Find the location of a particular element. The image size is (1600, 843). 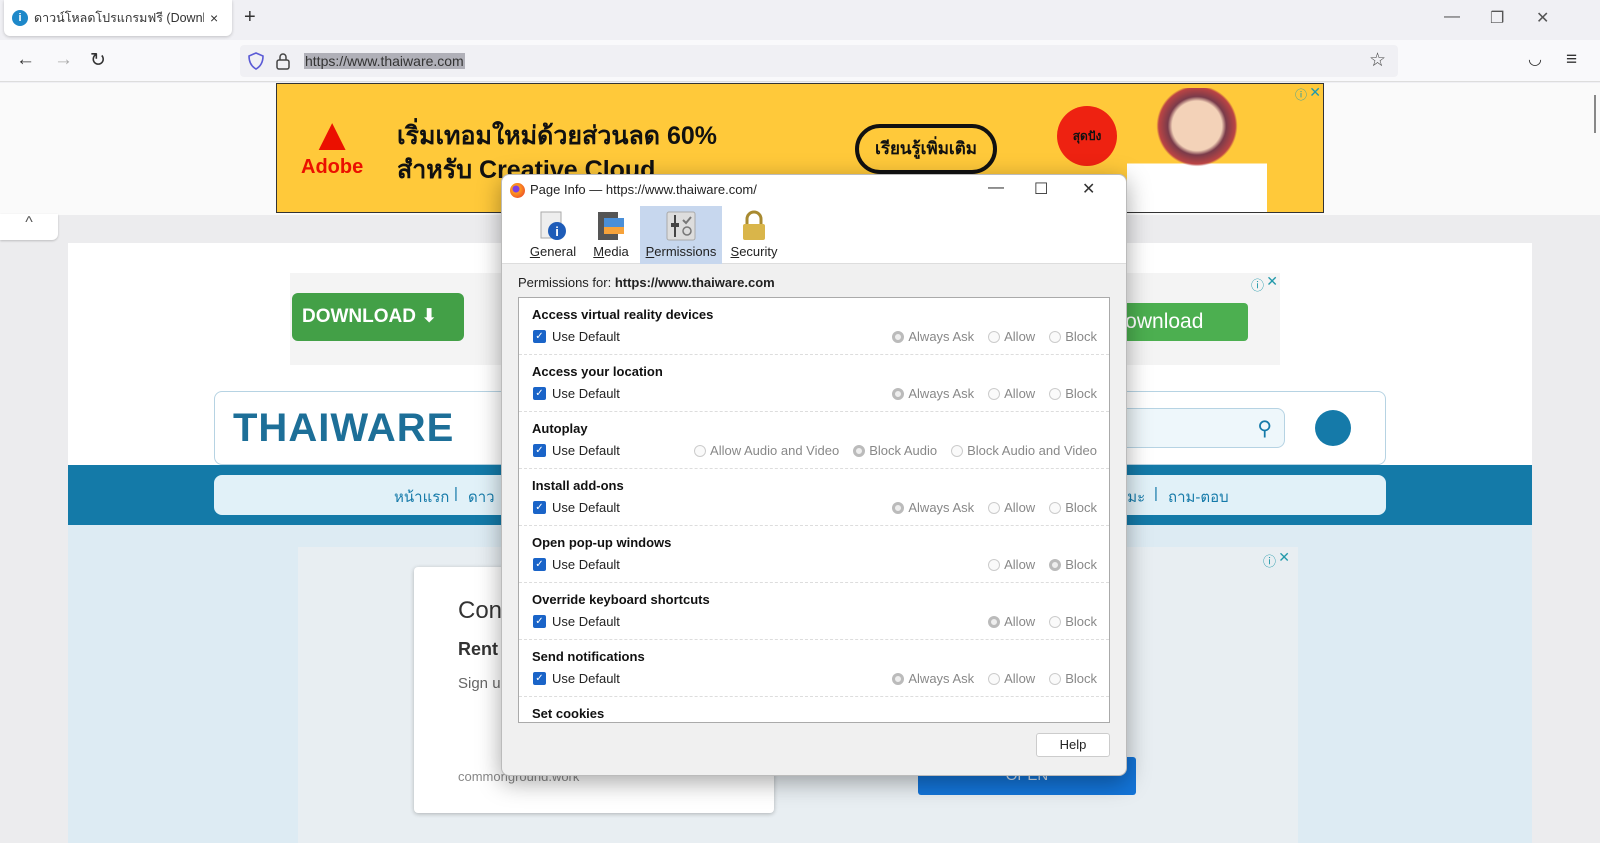

window-restore-button: ❐ is located at coordinates (1497, 18).